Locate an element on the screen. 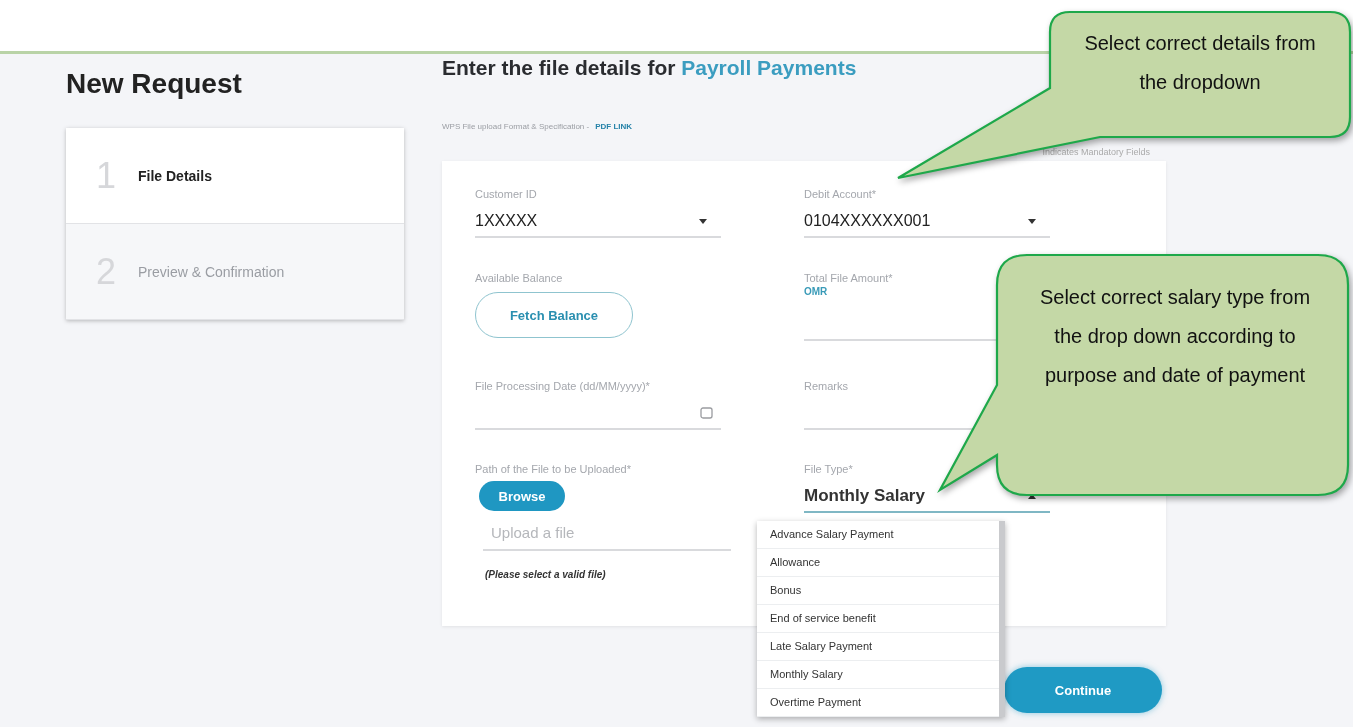 The height and width of the screenshot is (727, 1353). callout-tooltip-text: Select correct details from the dropdown is located at coordinates (1200, 63).